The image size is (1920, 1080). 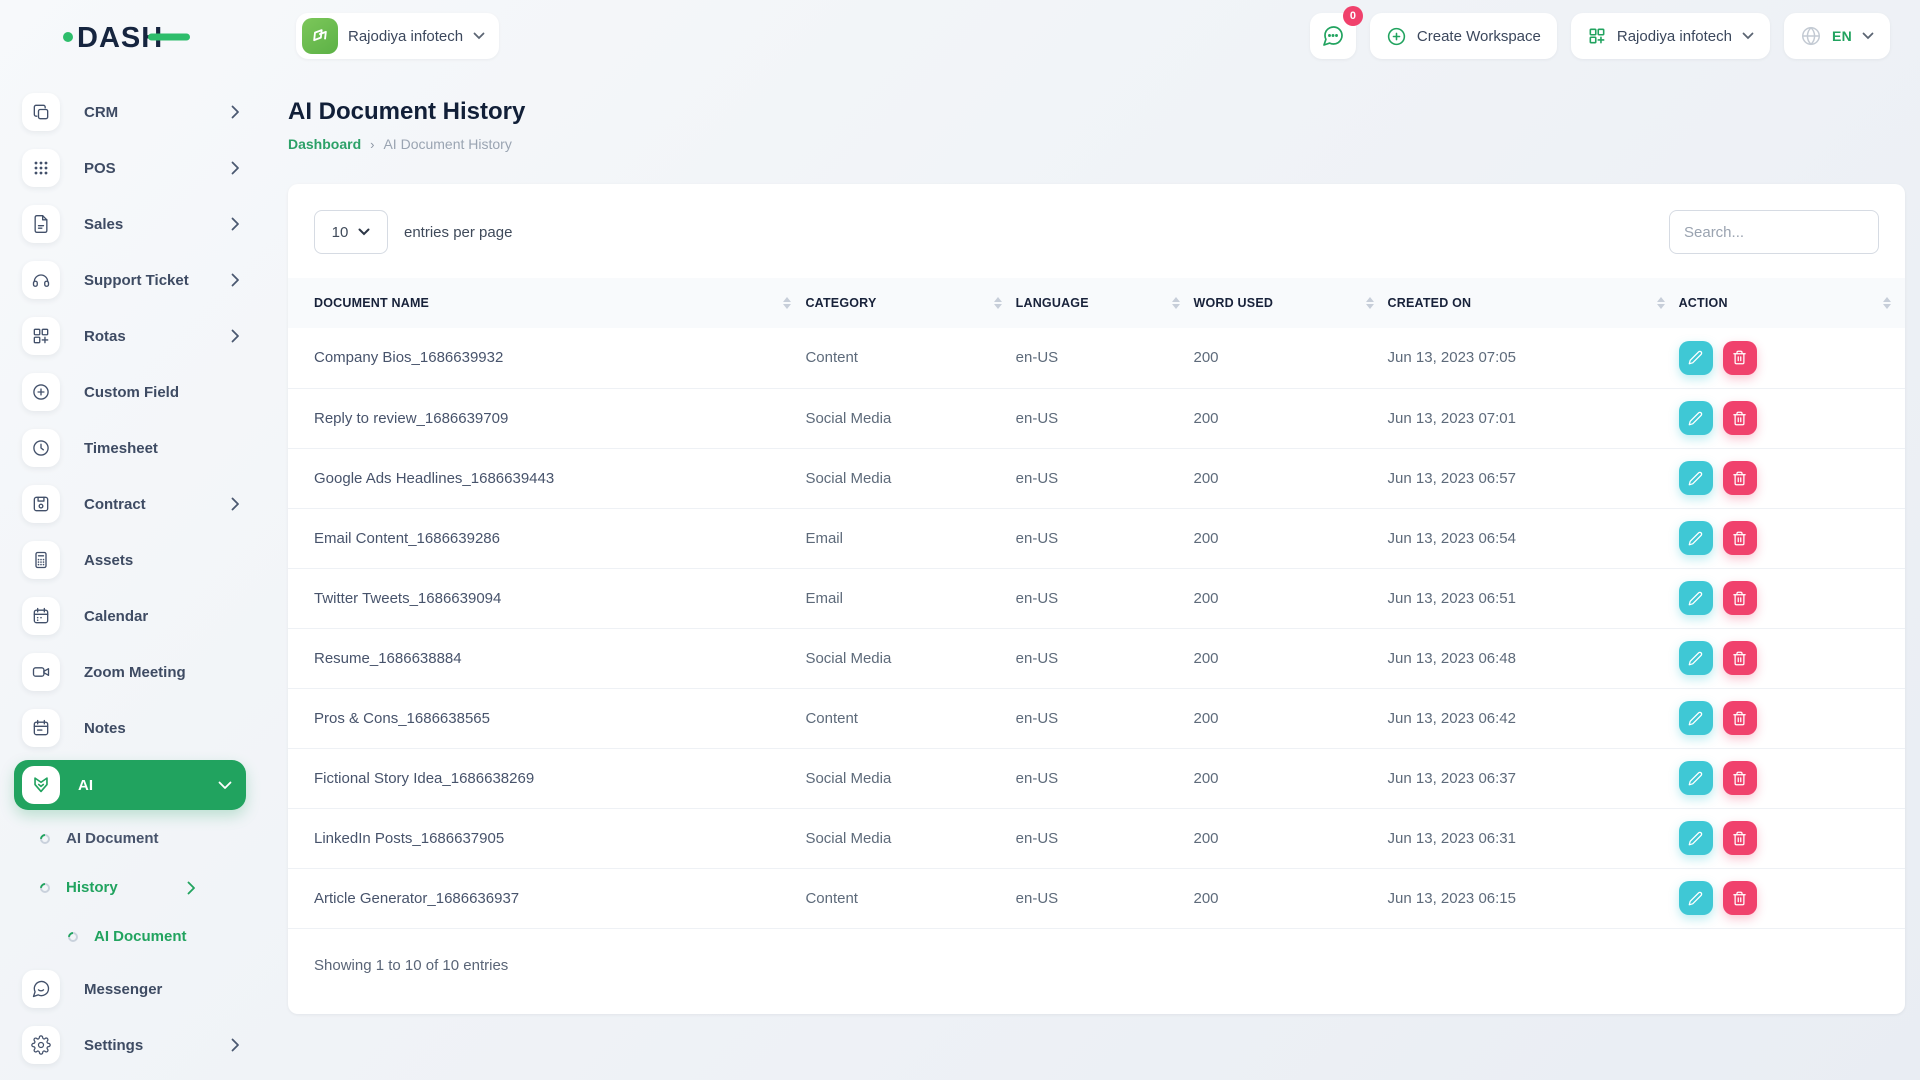 I want to click on sidebar-item-rotas: Rotas, so click(x=130, y=336).